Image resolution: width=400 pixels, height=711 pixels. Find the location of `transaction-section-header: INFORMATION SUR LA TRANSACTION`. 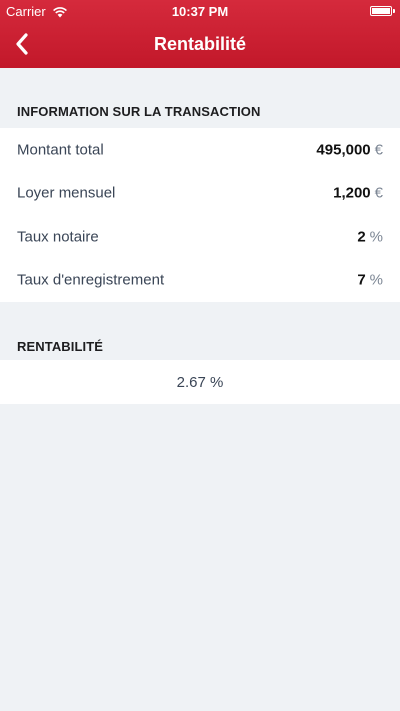

transaction-section-header: INFORMATION SUR LA TRANSACTION is located at coordinates (139, 111).